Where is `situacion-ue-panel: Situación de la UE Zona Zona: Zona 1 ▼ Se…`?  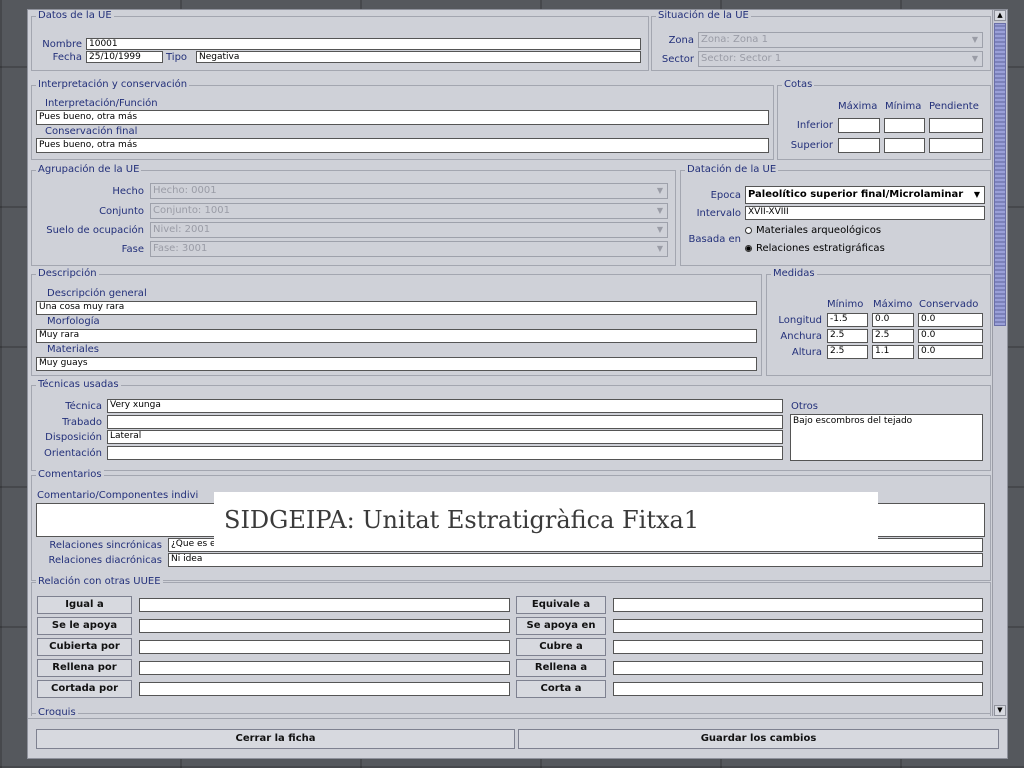
situacion-ue-panel: Situación de la UE Zona Zona: Zona 1 ▼ Se… is located at coordinates (821, 40).